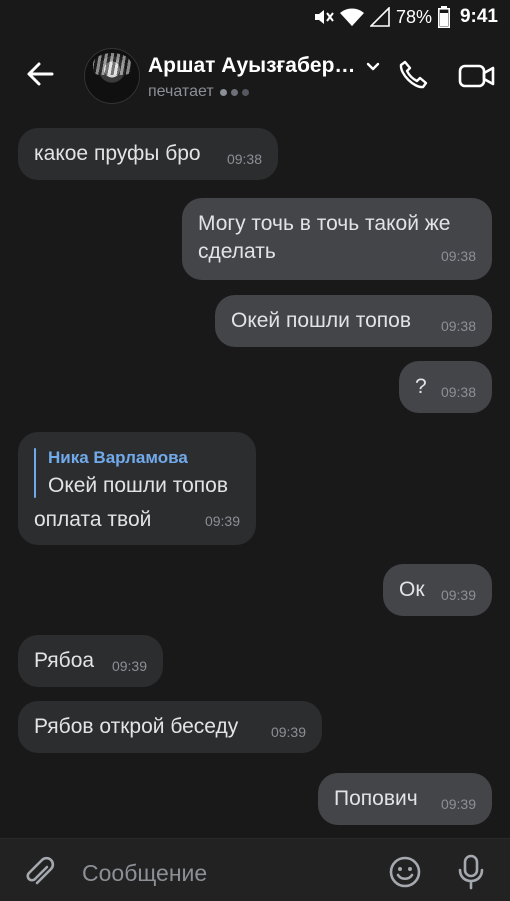 Image resolution: width=510 pixels, height=901 pixels. Describe the element at coordinates (324, 223) in the screenshot. I see `message-text: Могу точь в точь такой же` at that location.